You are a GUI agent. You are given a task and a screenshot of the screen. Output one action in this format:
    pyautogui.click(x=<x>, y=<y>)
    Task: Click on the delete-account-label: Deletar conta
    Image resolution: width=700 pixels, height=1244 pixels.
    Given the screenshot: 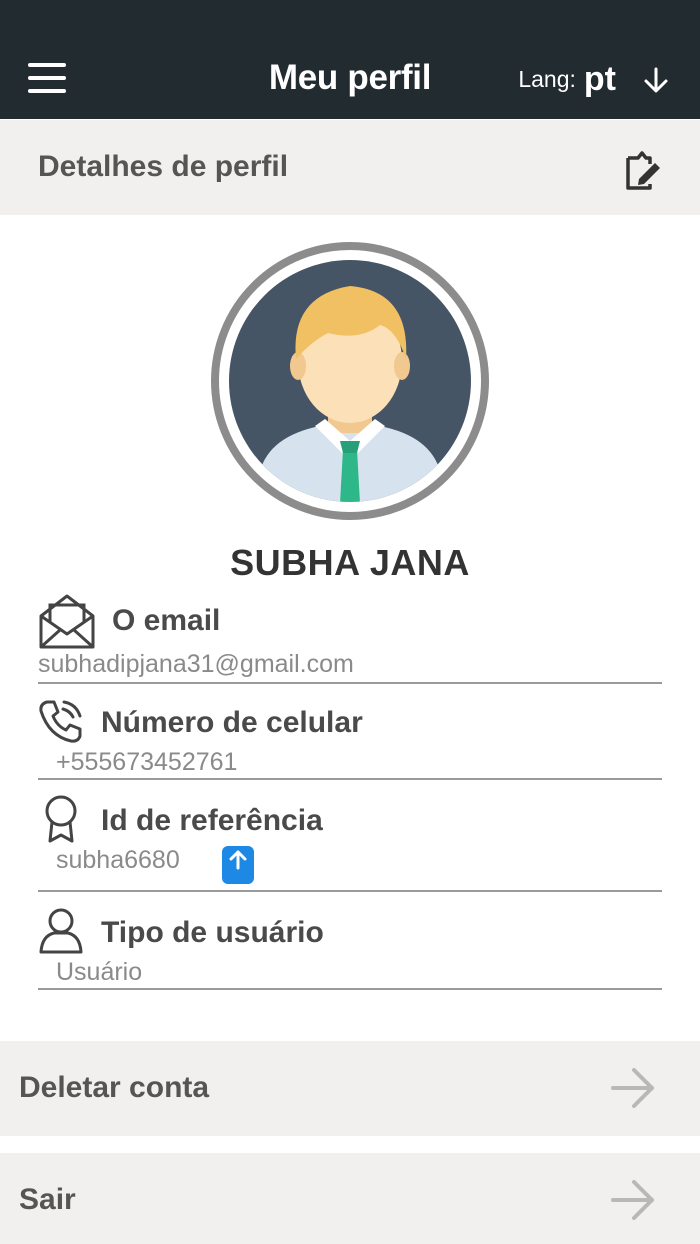 What is the action you would take?
    pyautogui.click(x=114, y=1087)
    